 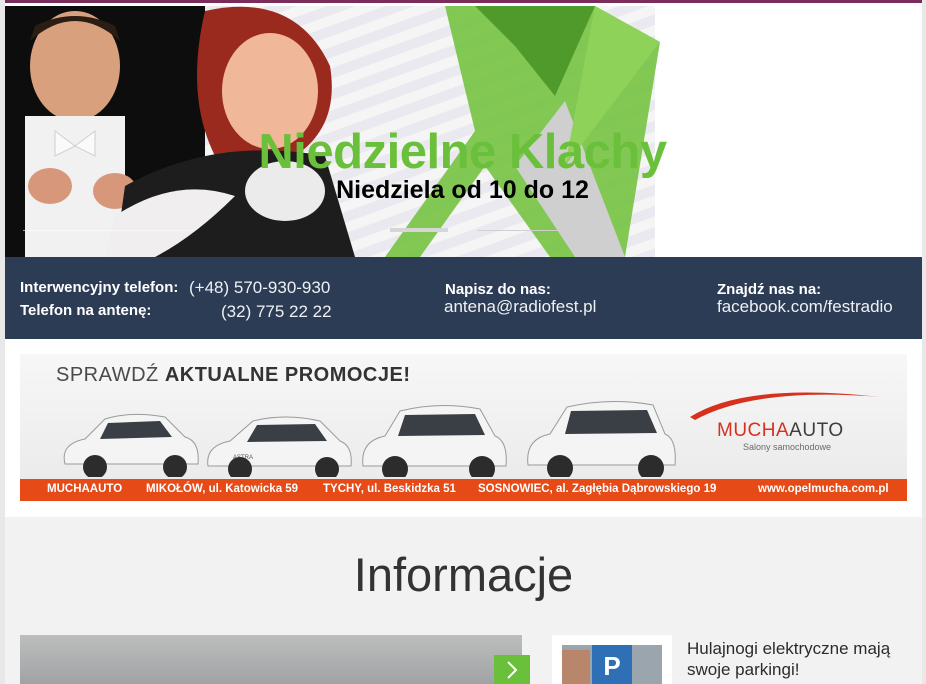 What do you see at coordinates (287, 375) in the screenshot?
I see `ad-headline-bold: AKTUALNE PROMOCJE!` at bounding box center [287, 375].